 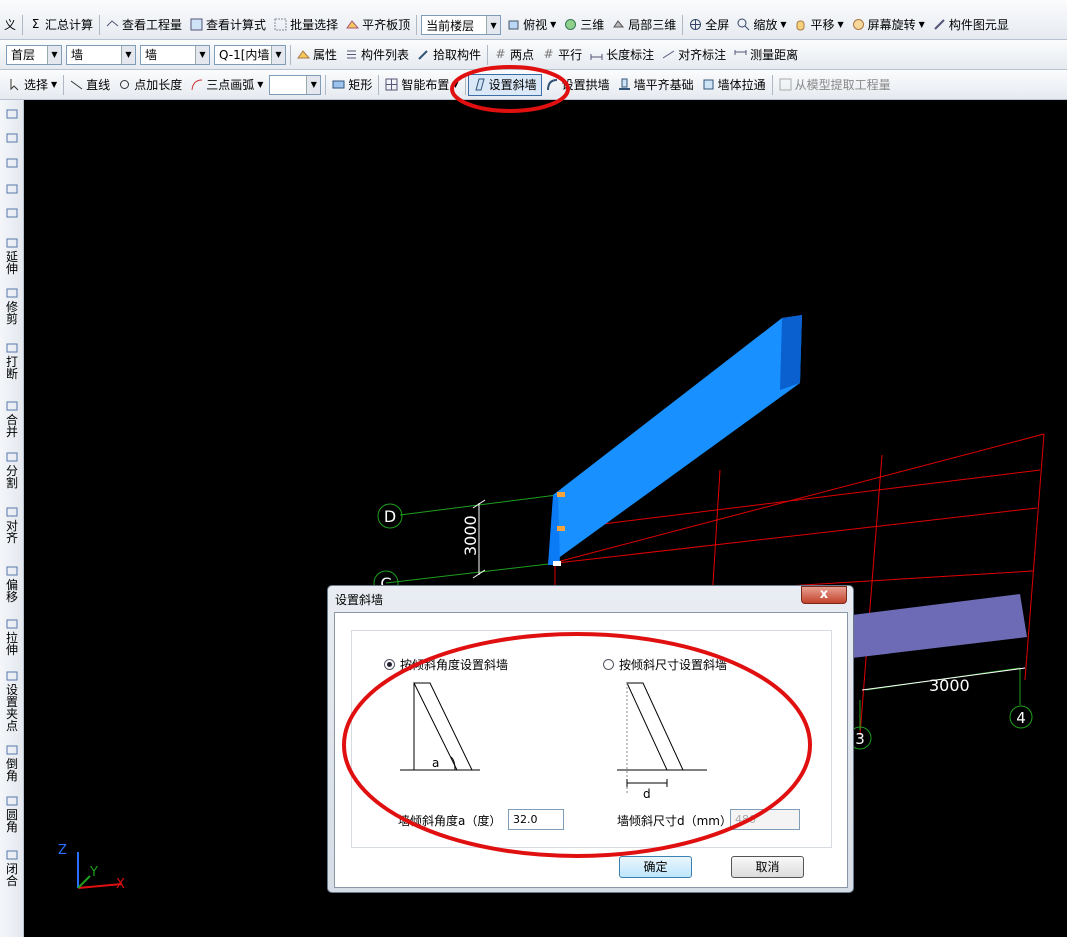 I want to click on left-tool-split: 分割, so click(x=12, y=470).